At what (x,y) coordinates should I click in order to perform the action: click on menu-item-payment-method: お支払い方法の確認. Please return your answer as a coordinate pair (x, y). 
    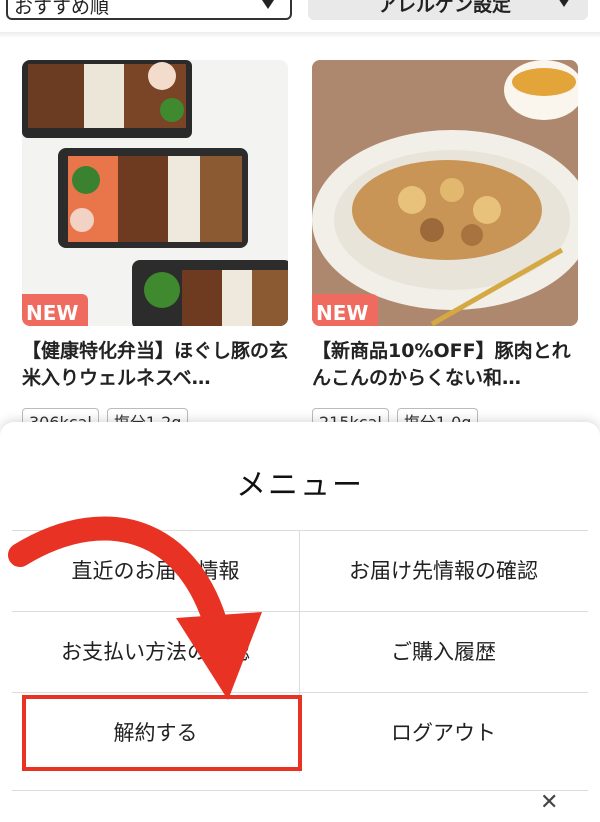
    Looking at the image, I should click on (156, 652).